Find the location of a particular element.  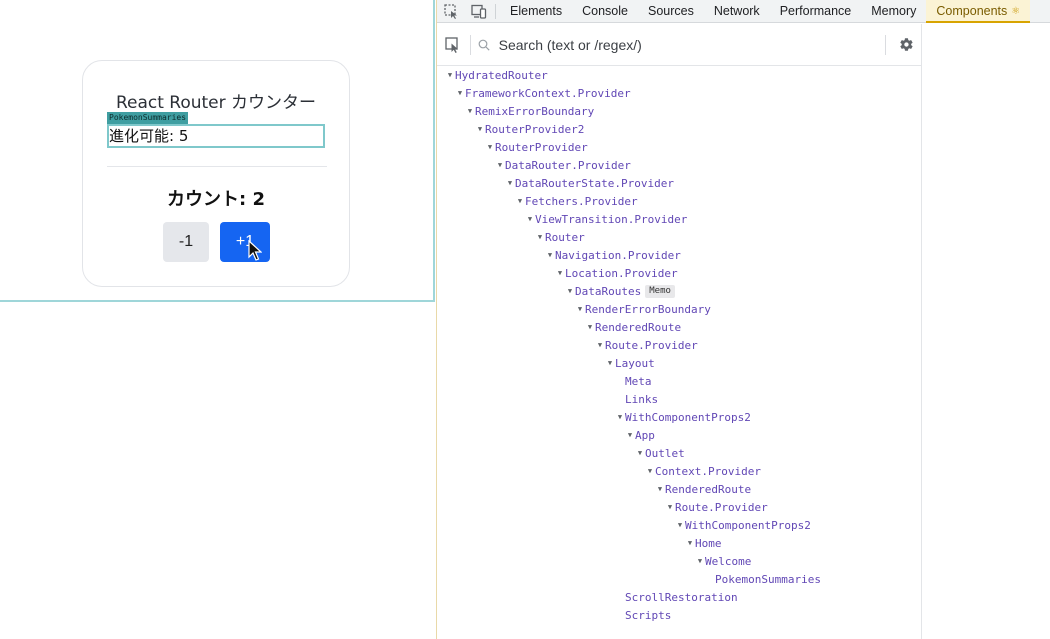

tree-node: ▼ Context.Provider is located at coordinates (703, 471).